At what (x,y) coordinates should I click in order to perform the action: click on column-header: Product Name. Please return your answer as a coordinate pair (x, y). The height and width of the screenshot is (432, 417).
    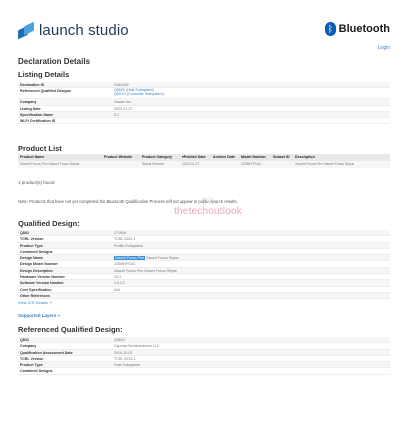
    Looking at the image, I should click on (60, 157).